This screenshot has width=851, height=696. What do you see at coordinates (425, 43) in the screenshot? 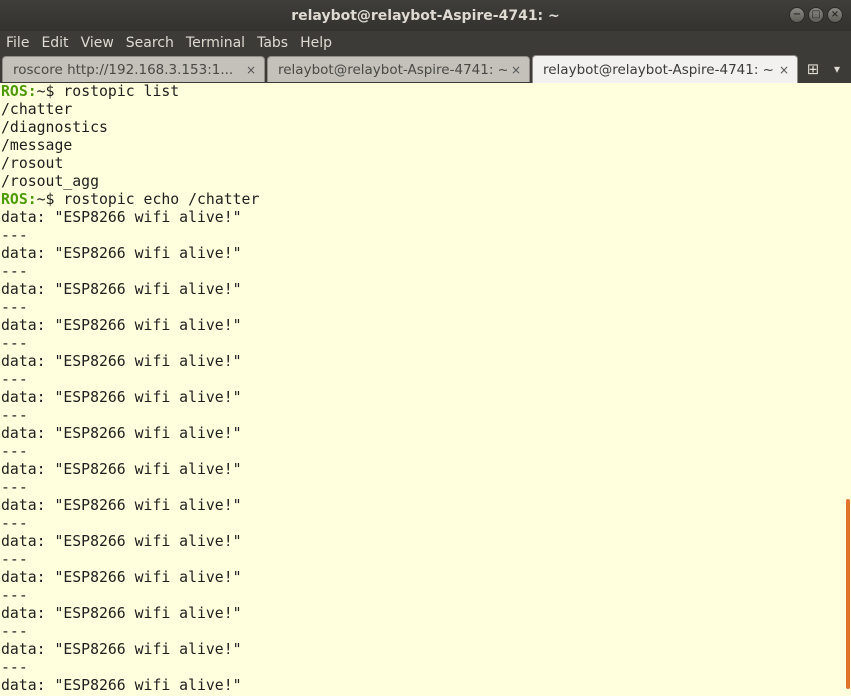
I see `menu-bar: File Edit View Search Terminal Tabs Help` at bounding box center [425, 43].